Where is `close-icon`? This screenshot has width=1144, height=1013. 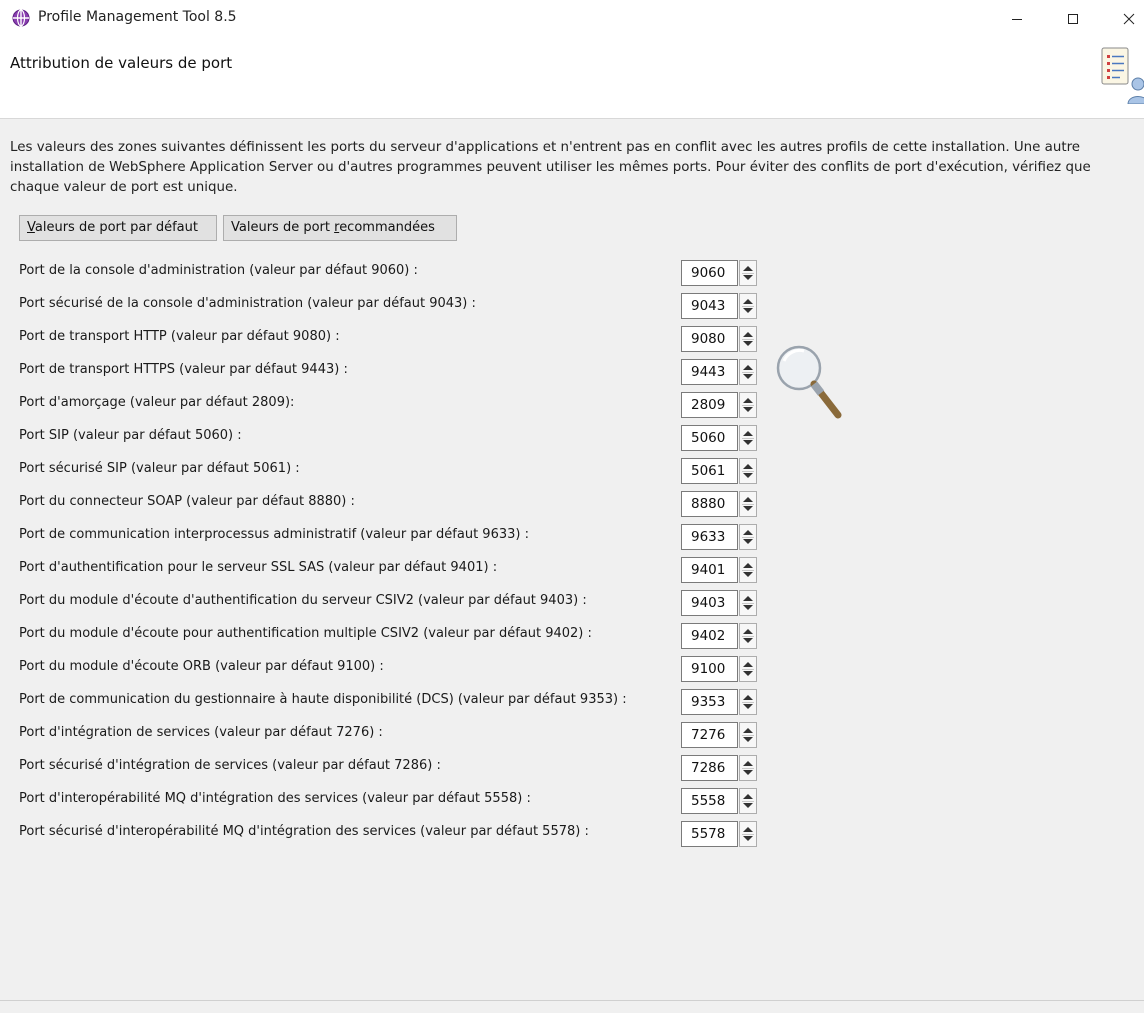 close-icon is located at coordinates (1125, 19).